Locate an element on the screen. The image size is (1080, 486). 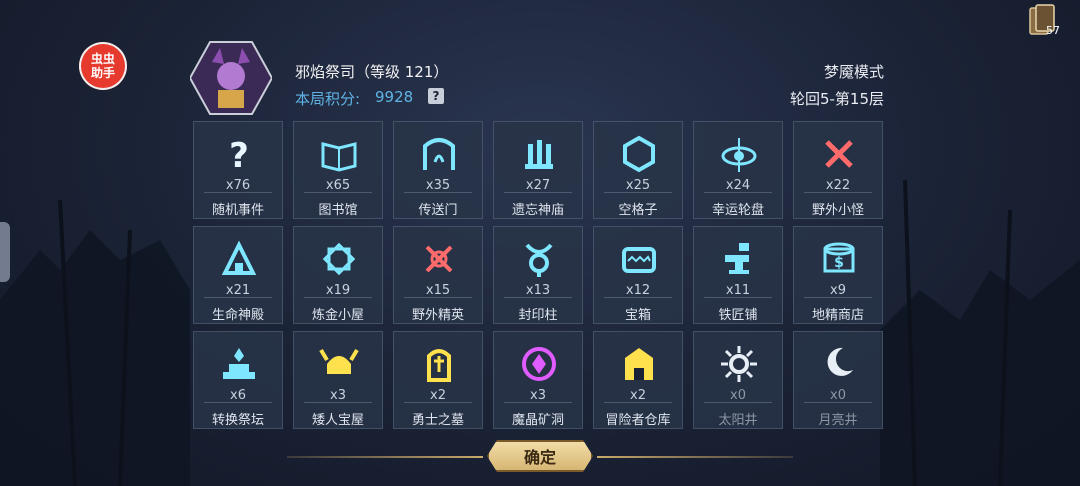
tile-count: x21 is located at coordinates (238, 290).